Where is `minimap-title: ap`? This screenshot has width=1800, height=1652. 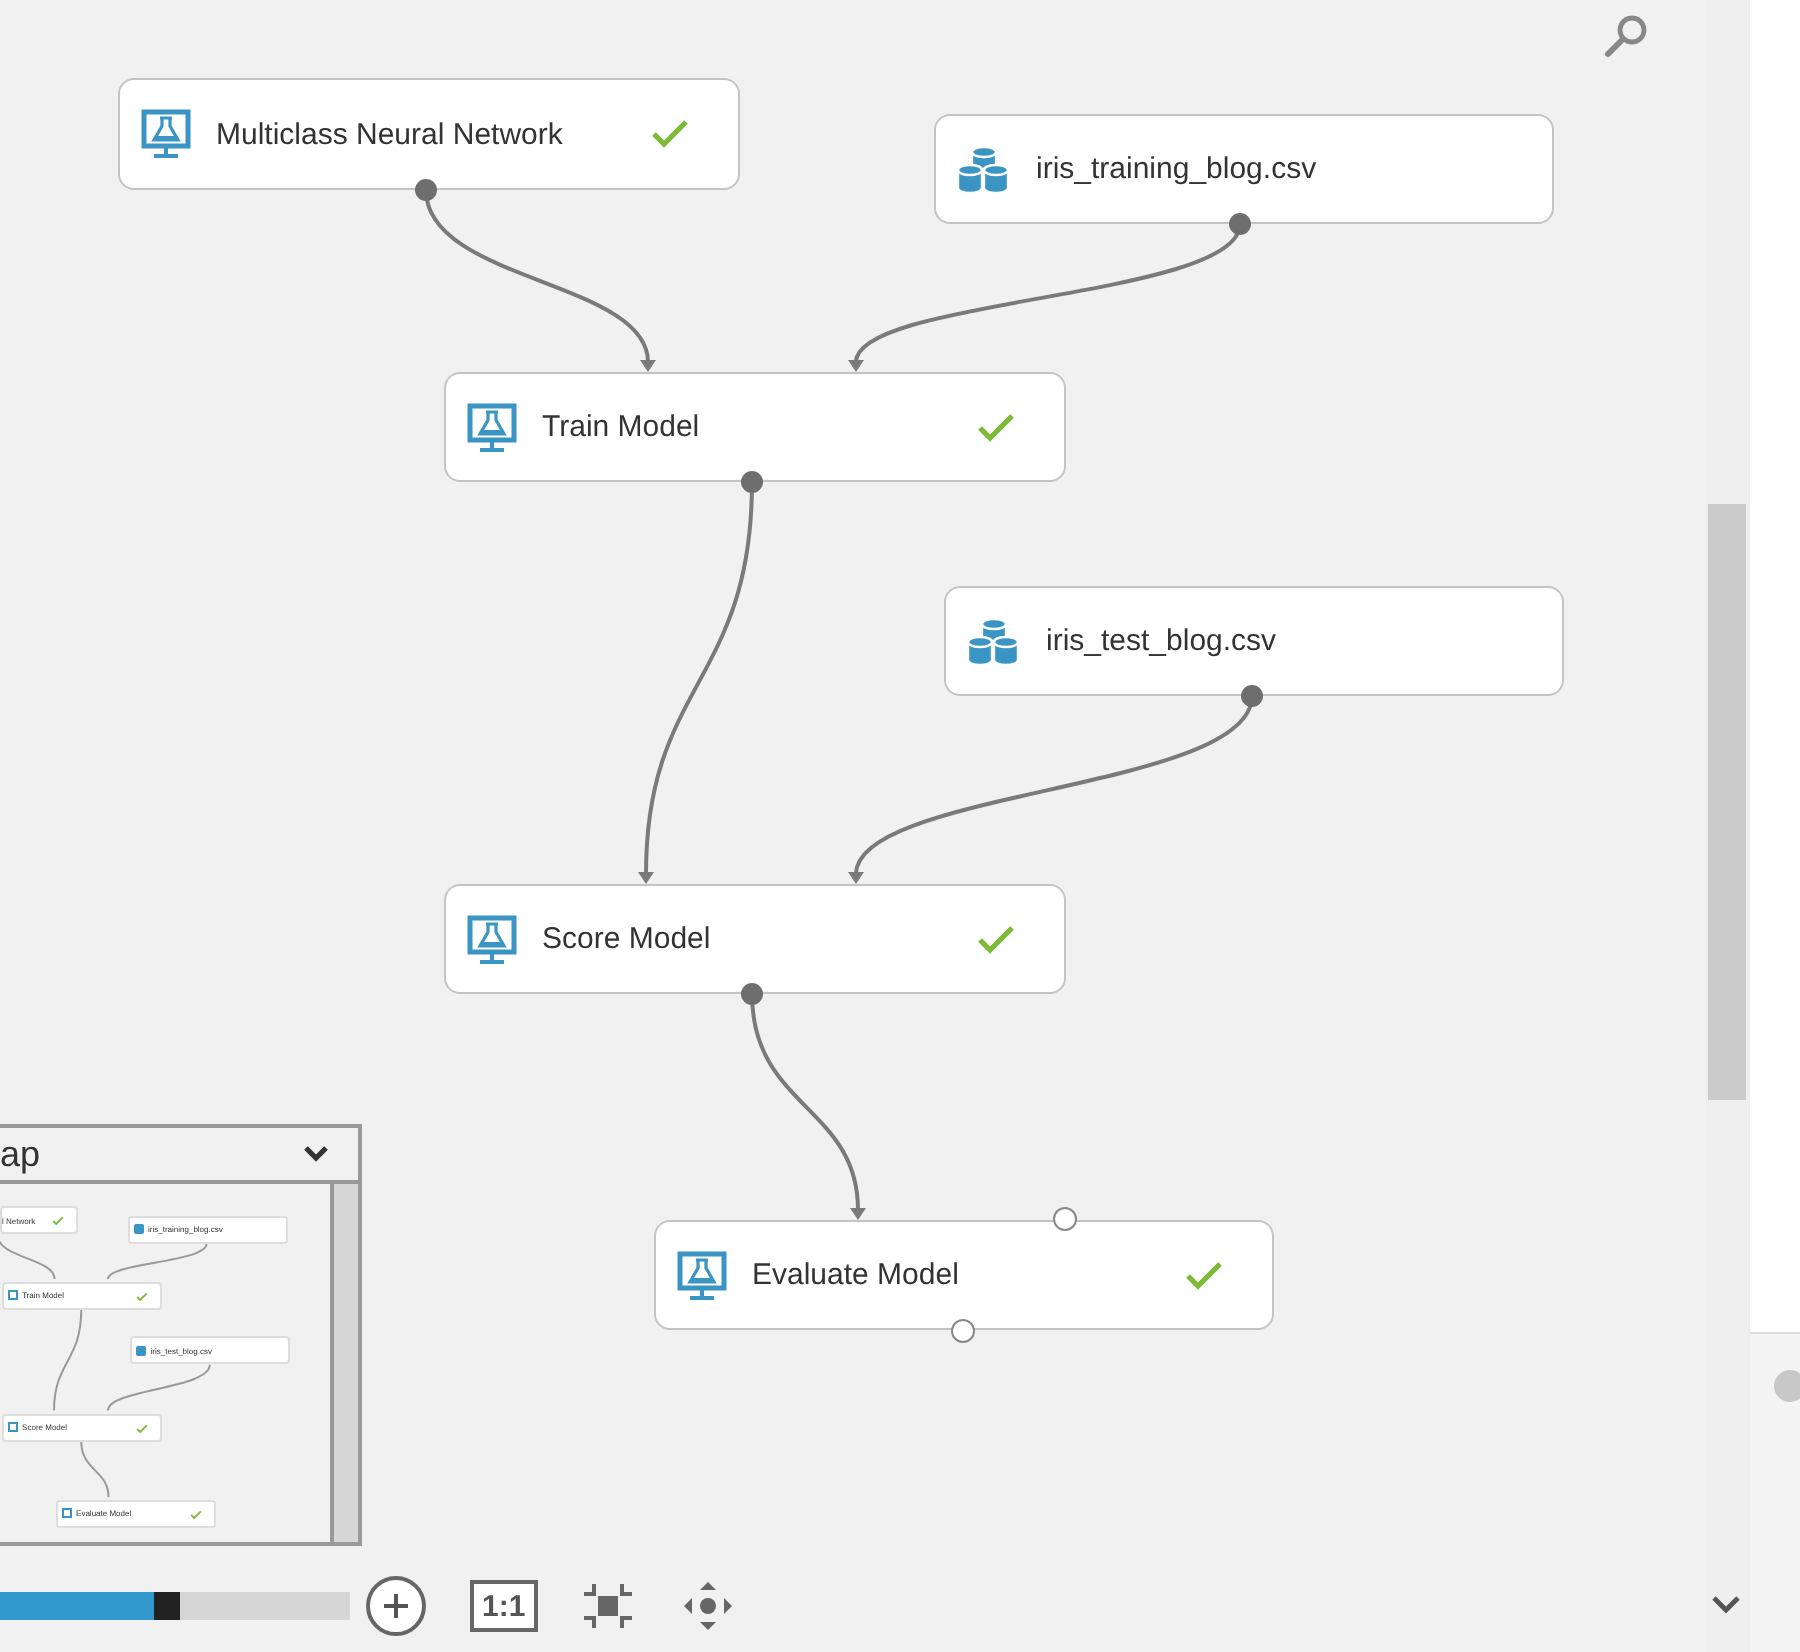 minimap-title: ap is located at coordinates (20, 1154).